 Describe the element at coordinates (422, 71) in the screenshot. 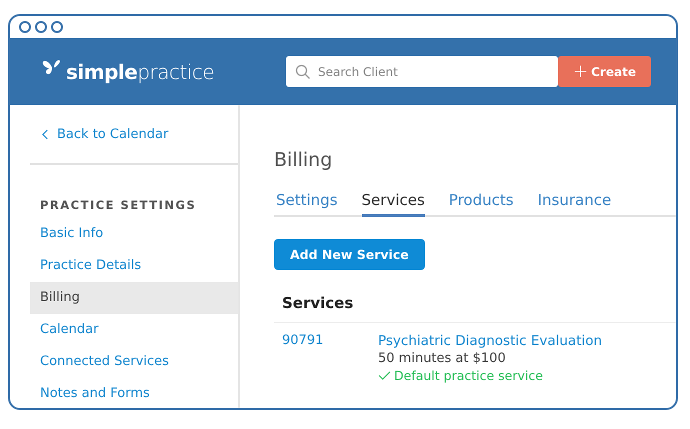

I see `search-field: Search Client` at that location.